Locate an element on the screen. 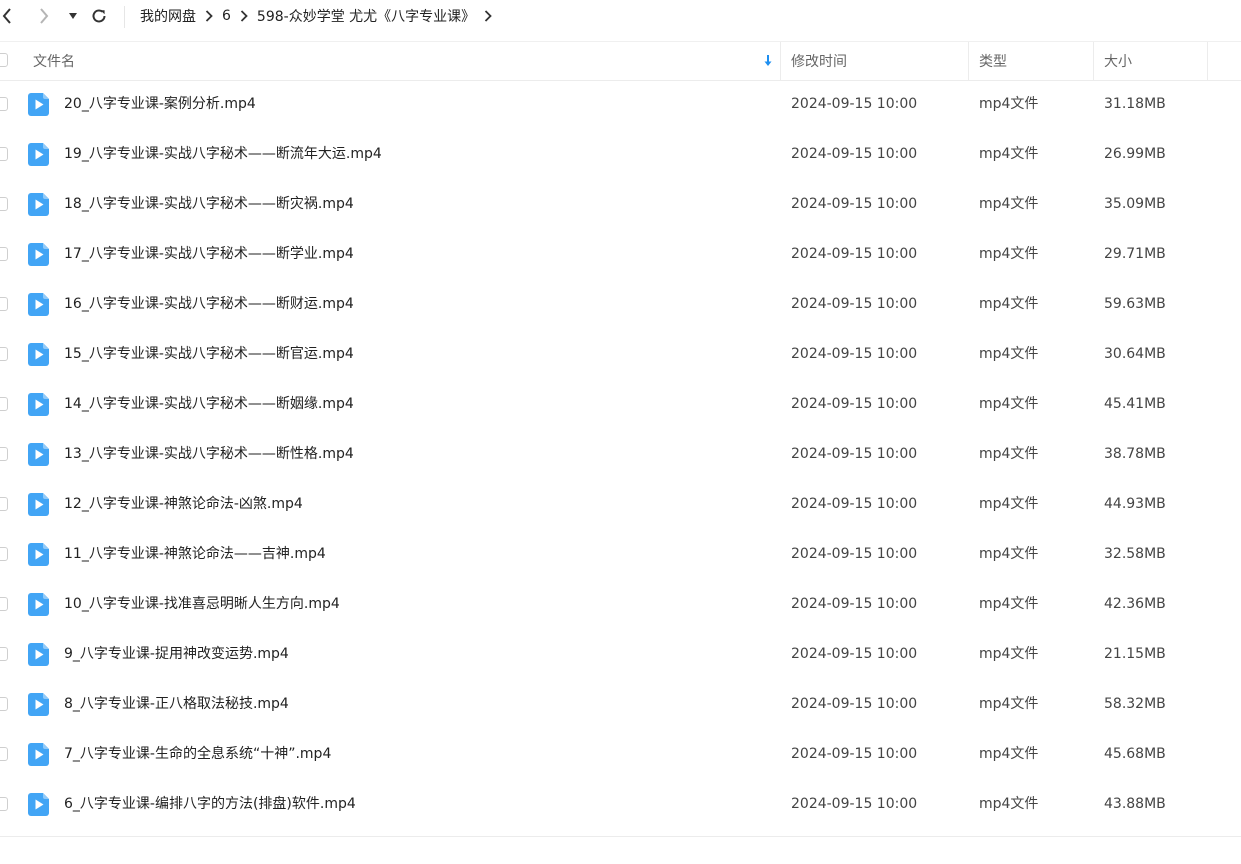 Image resolution: width=1241 pixels, height=864 pixels. history-dropdown-button is located at coordinates (73, 16).